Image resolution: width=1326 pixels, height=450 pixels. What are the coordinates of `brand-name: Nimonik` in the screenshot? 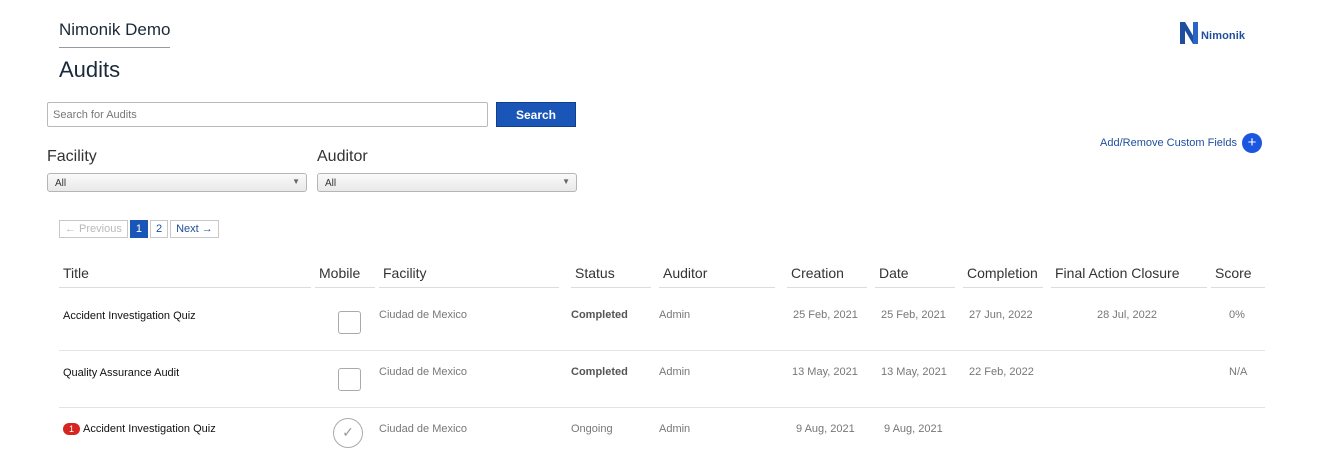 It's located at (1223, 35).